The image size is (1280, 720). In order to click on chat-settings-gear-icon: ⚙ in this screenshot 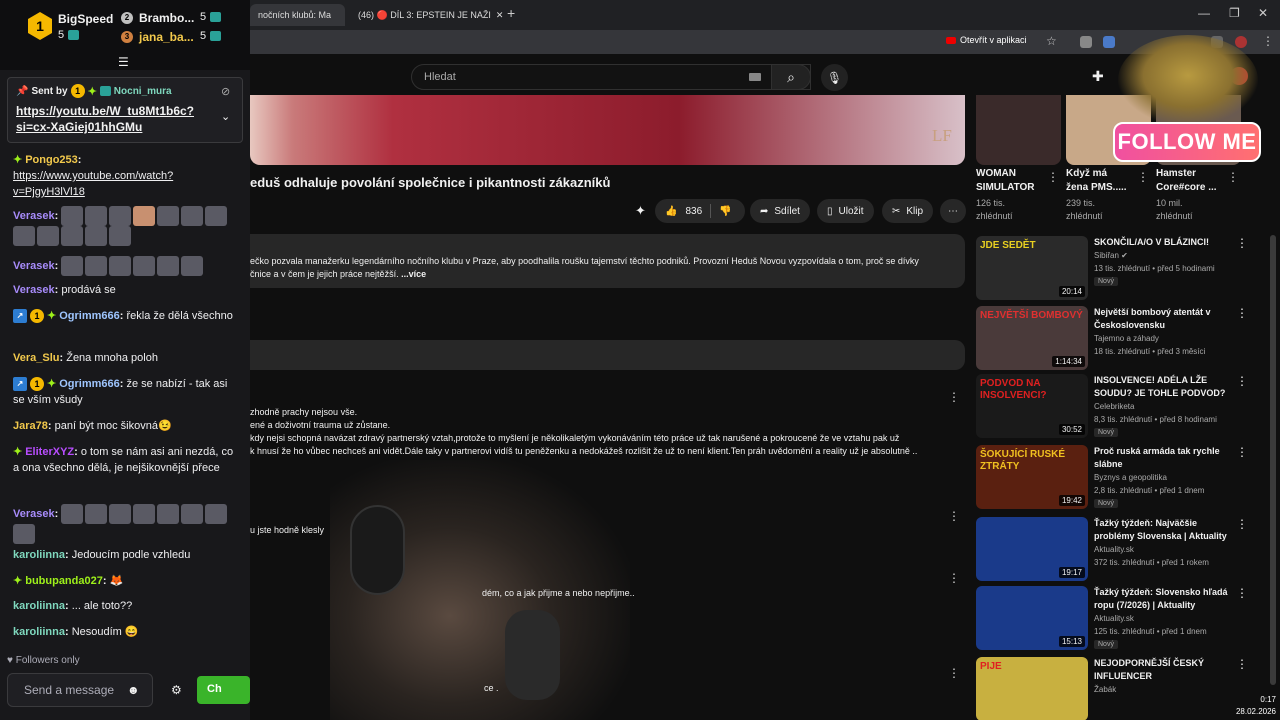, I will do `click(176, 690)`.